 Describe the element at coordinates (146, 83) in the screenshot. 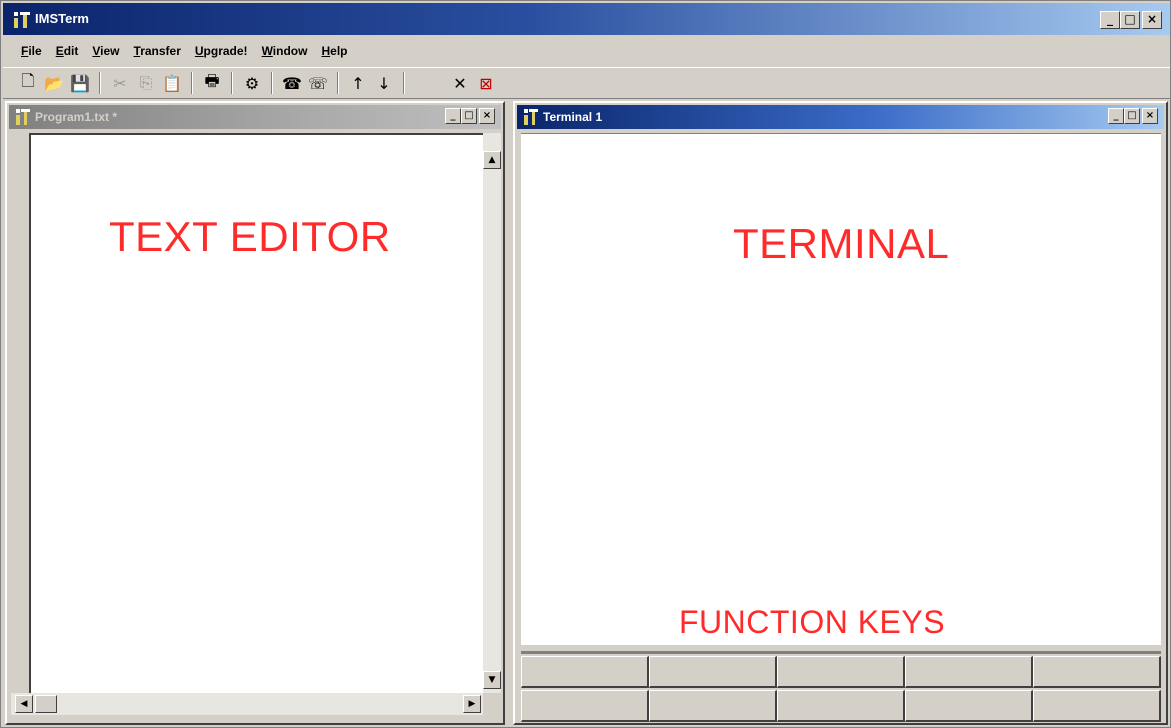

I see `copy-icon: ⎘` at that location.